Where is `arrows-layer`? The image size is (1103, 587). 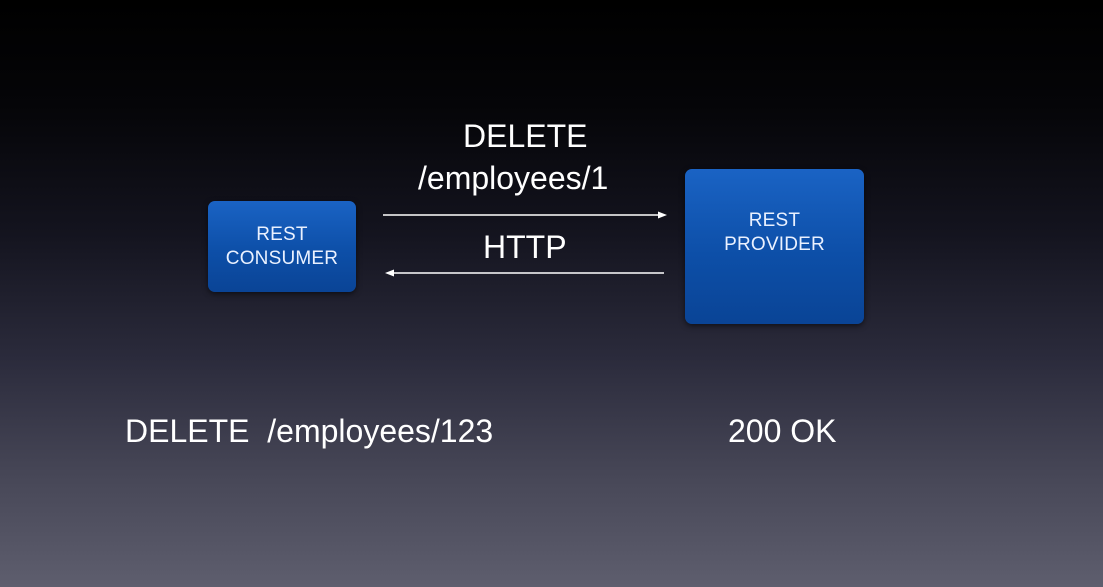 arrows-layer is located at coordinates (525, 244).